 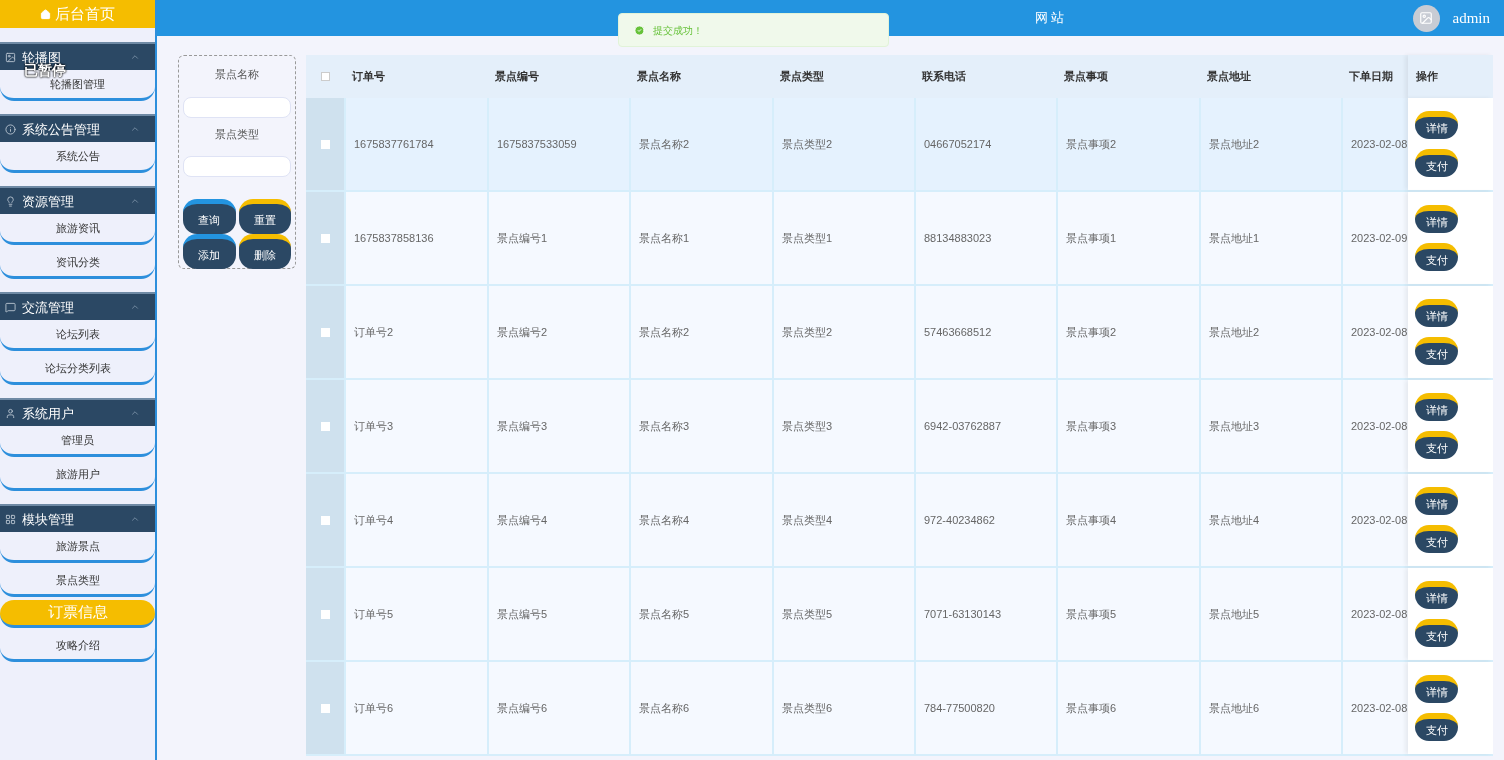 What do you see at coordinates (958, 332) in the screenshot?
I see `table-cell-text: 57463668512` at bounding box center [958, 332].